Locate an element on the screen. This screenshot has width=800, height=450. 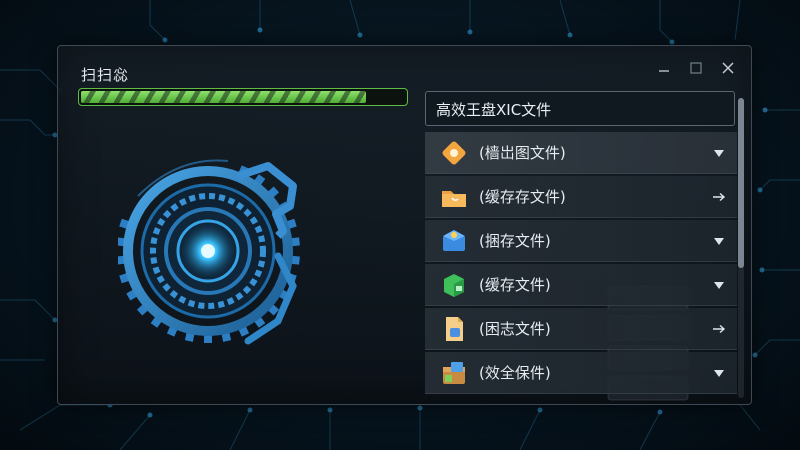
close-icon is located at coordinates (728, 68).